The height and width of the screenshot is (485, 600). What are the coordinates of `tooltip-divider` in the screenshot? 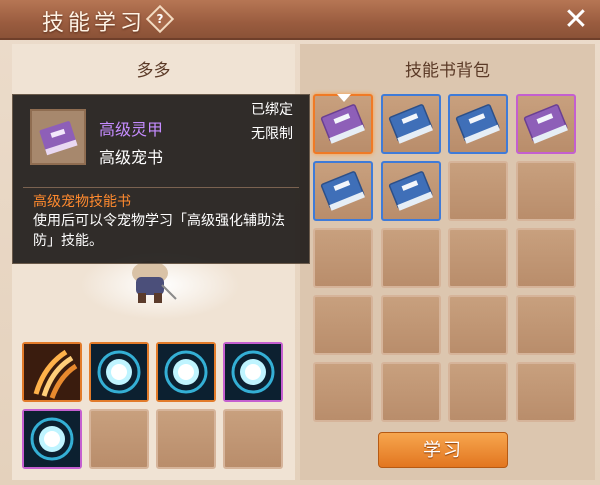 It's located at (161, 187).